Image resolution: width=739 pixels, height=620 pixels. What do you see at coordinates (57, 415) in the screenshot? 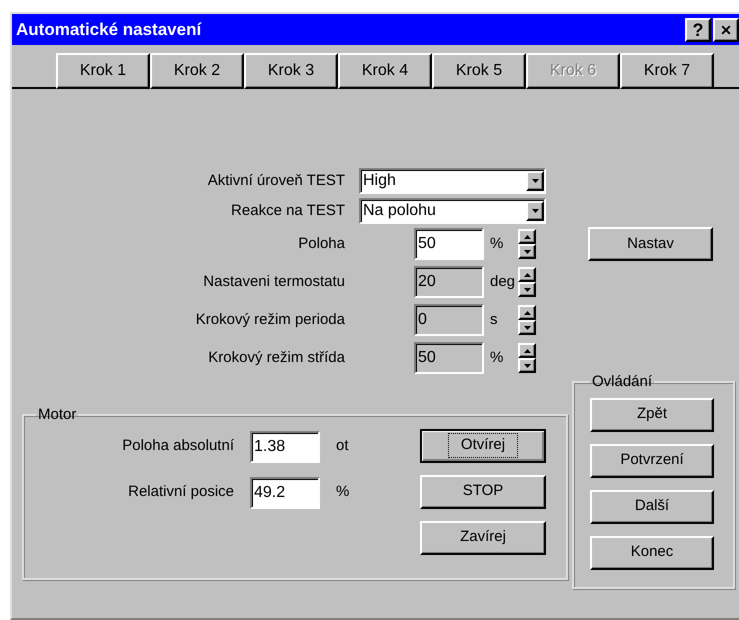
I see `group-title: Motor` at bounding box center [57, 415].